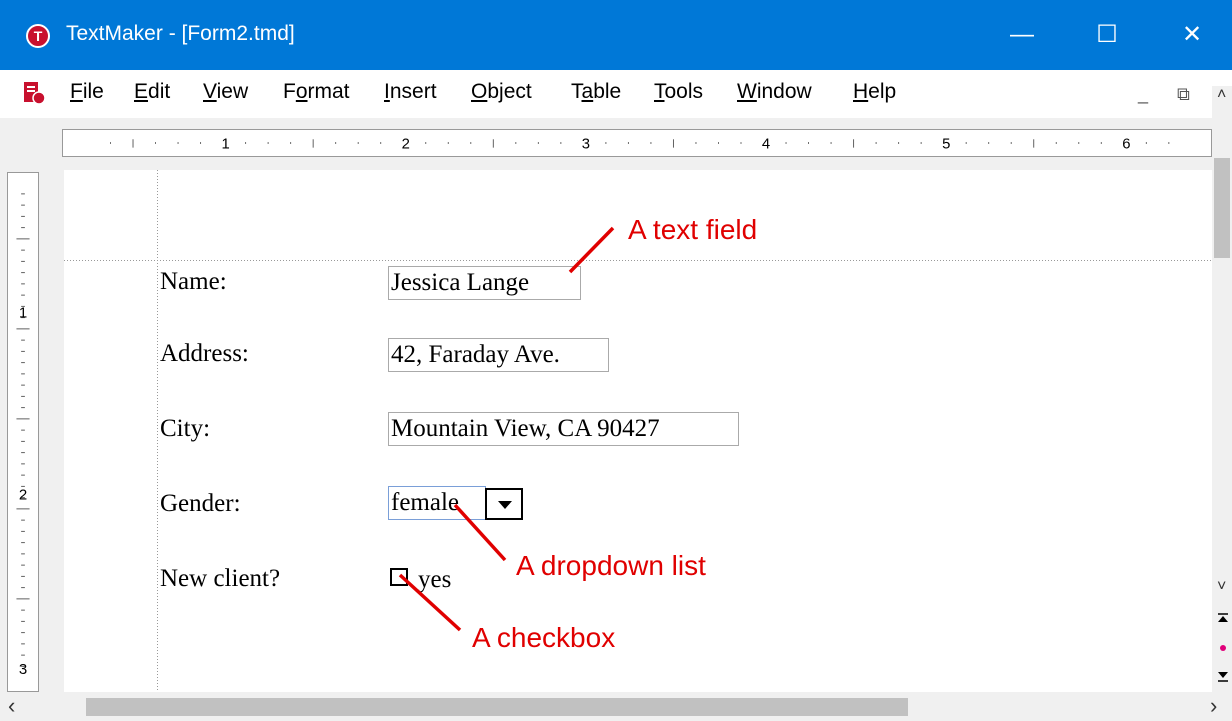 This screenshot has height=721, width=1232. What do you see at coordinates (1213, 706) in the screenshot?
I see `scroll-right-arrow: ›` at bounding box center [1213, 706].